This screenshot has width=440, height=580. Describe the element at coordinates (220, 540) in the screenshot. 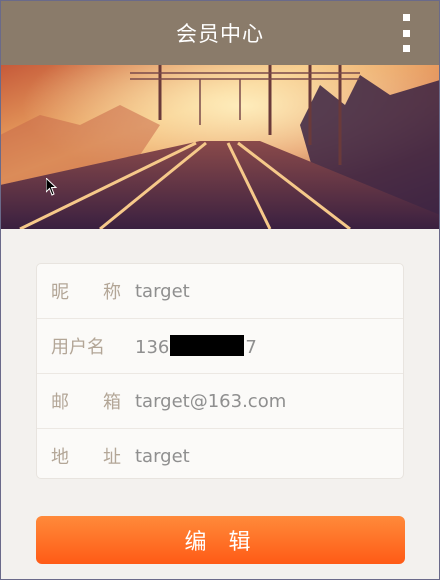

I see `edit-button: 编辑` at that location.